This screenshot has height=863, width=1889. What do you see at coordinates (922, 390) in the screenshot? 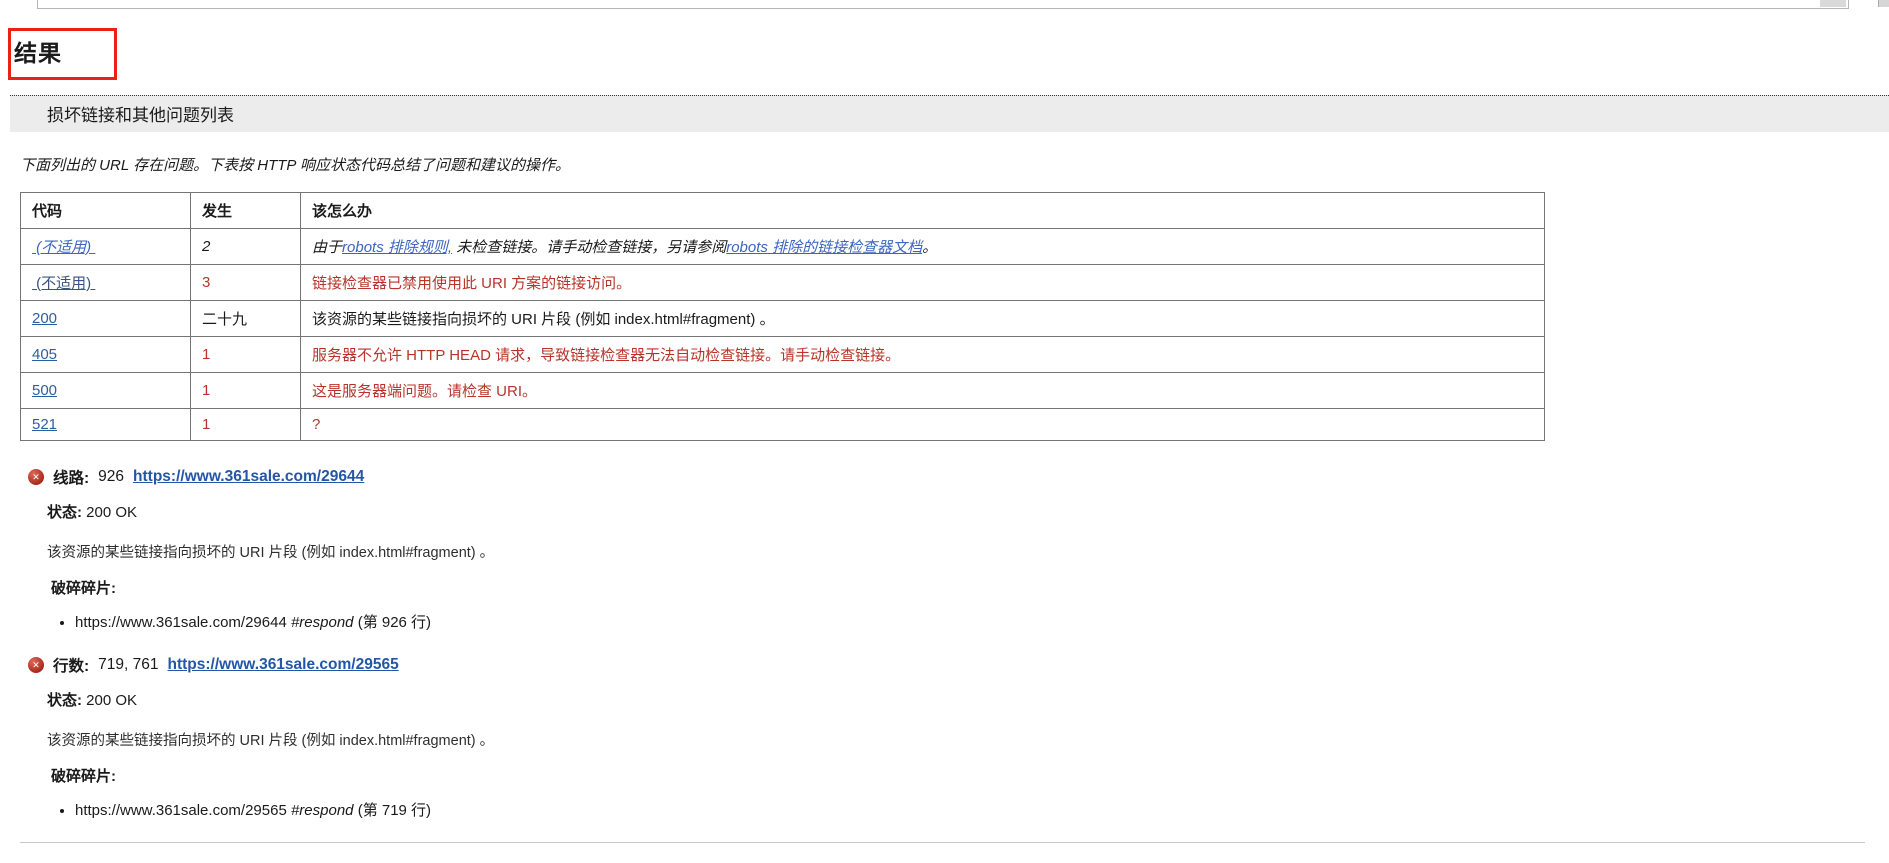
I see `message-cell: 这是服务器端问题。请检查 URI。` at bounding box center [922, 390].